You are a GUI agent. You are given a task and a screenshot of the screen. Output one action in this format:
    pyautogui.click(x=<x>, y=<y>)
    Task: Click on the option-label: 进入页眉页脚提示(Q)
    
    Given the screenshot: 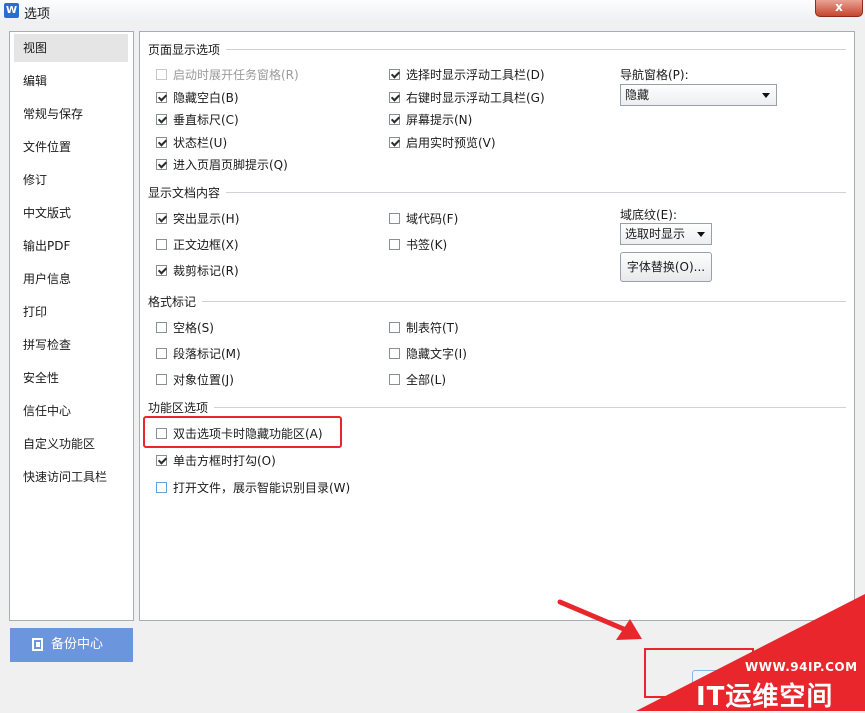 What is the action you would take?
    pyautogui.click(x=230, y=165)
    